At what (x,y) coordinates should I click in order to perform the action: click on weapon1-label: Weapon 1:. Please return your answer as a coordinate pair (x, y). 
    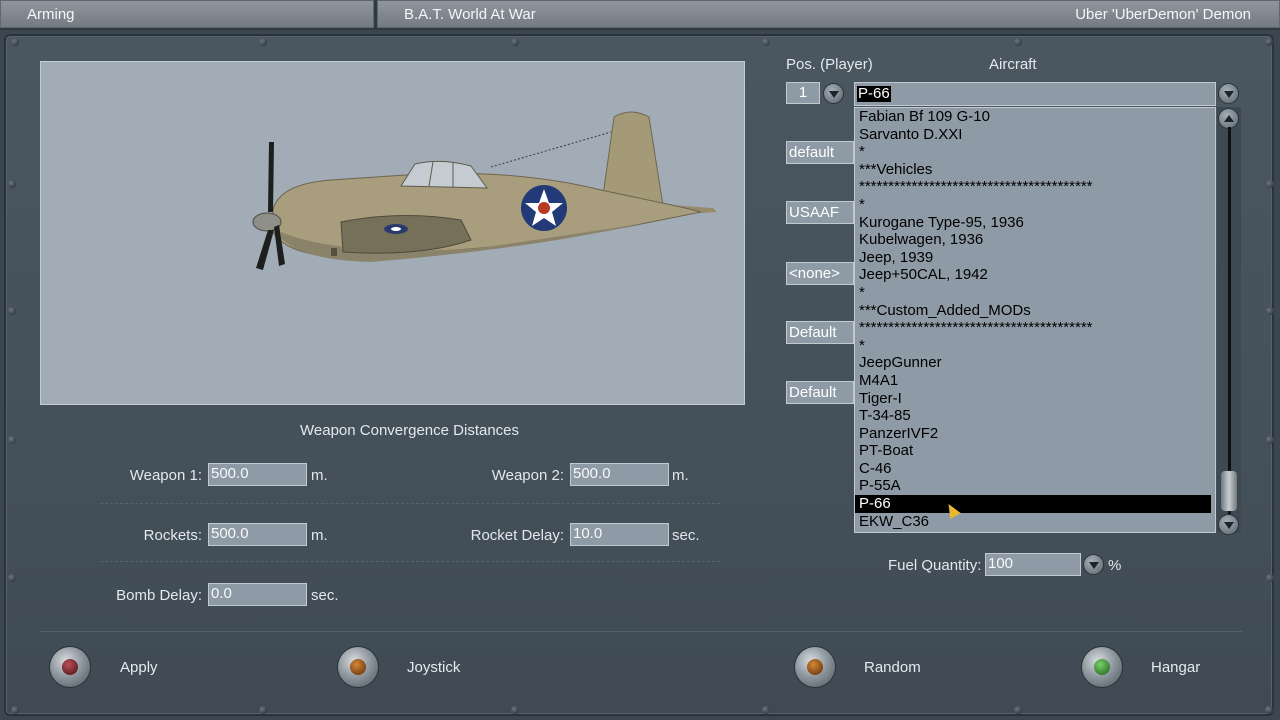
    Looking at the image, I should click on (165, 475).